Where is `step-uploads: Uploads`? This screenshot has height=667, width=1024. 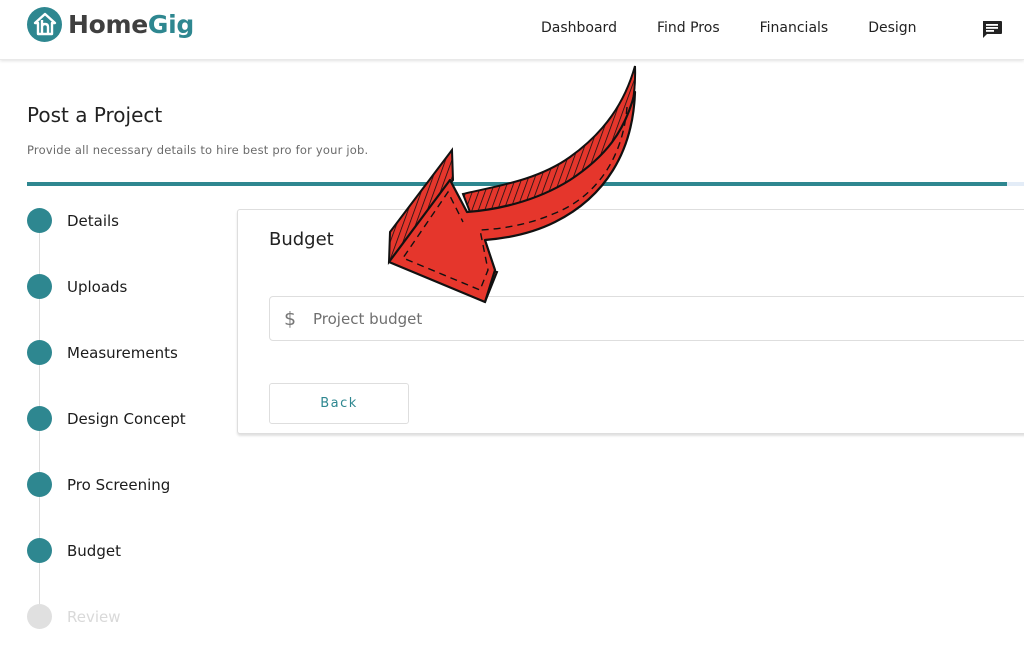
step-uploads: Uploads is located at coordinates (77, 286).